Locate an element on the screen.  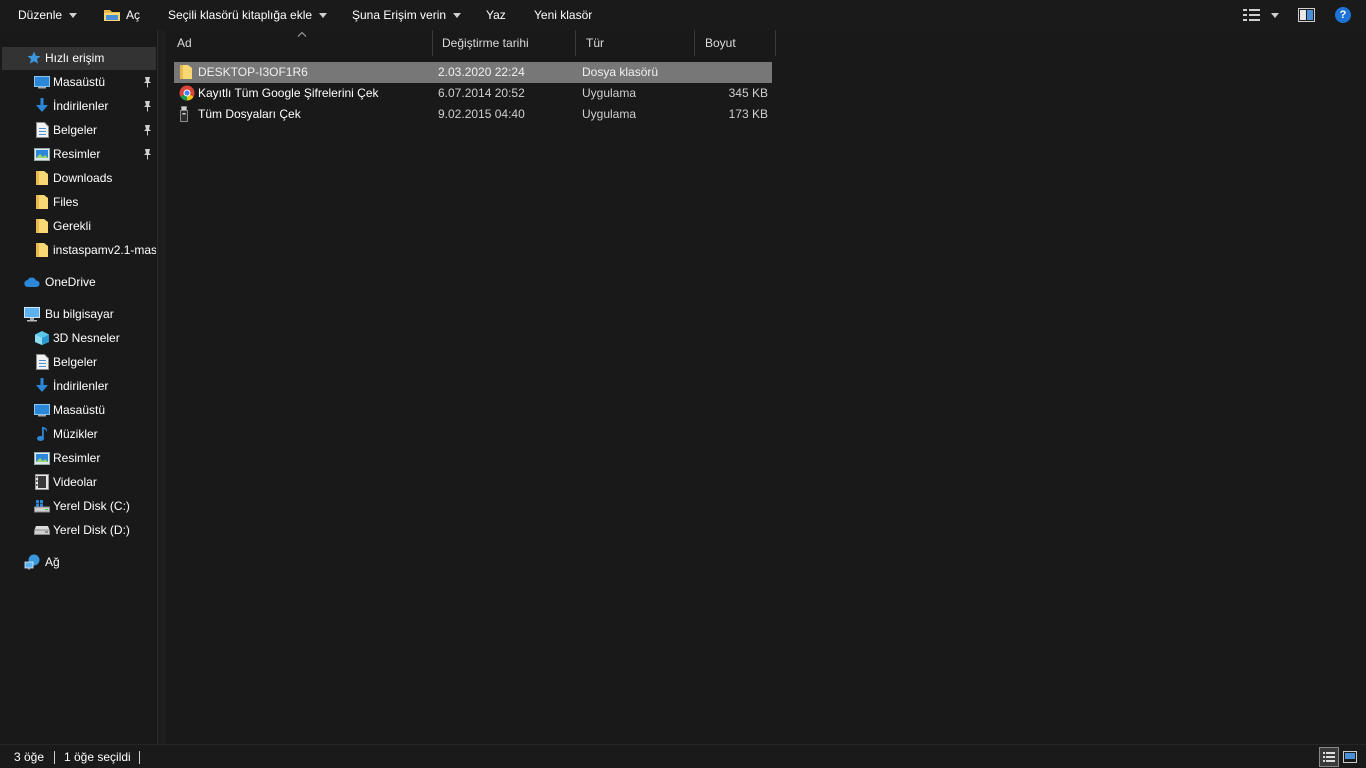
file-date: 9.02.2015 04:40 is located at coordinates (481, 114).